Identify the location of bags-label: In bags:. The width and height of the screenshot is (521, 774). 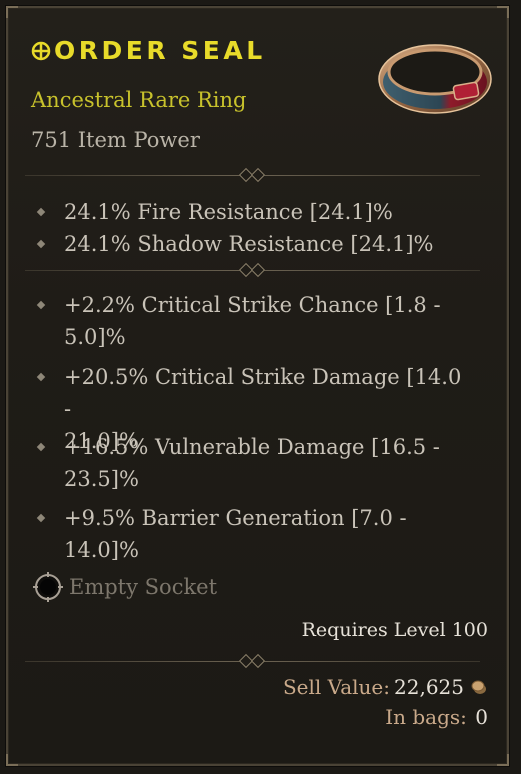
(426, 717).